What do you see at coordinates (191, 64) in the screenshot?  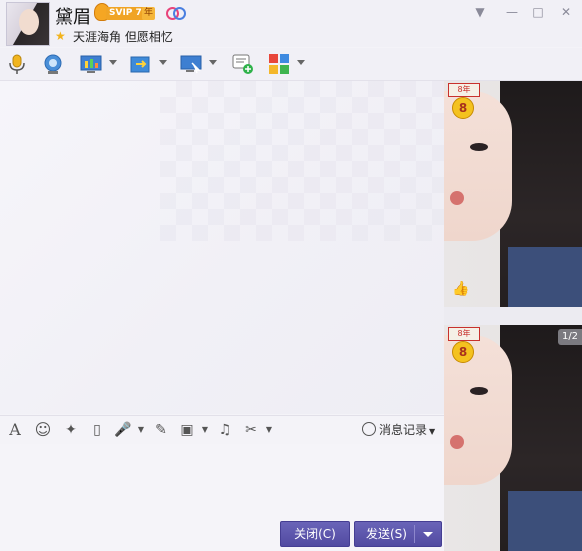 I see `screen-share-icon` at bounding box center [191, 64].